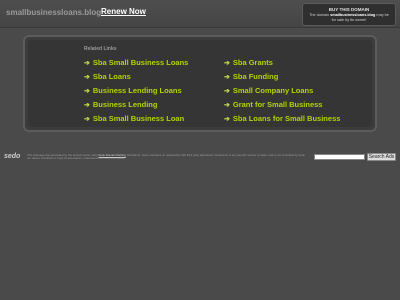 Image resolution: width=400 pixels, height=300 pixels. Describe the element at coordinates (136, 65) in the screenshot. I see `related-link: ➔ Sba Small Business Loans` at that location.